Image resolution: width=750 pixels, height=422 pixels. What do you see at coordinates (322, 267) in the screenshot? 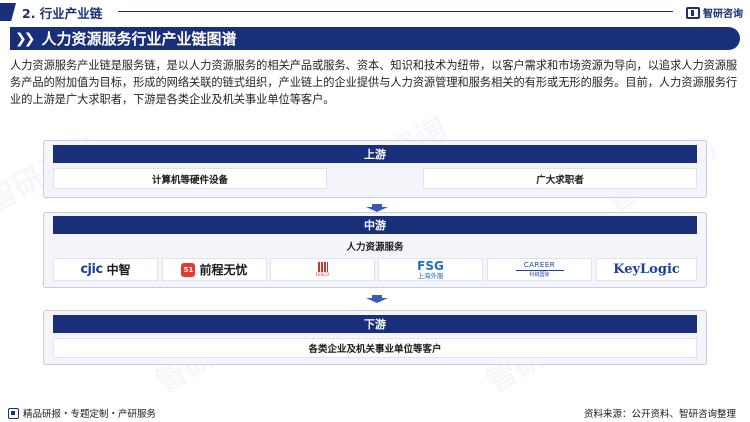
I see `fesco-mark-icon` at bounding box center [322, 267].